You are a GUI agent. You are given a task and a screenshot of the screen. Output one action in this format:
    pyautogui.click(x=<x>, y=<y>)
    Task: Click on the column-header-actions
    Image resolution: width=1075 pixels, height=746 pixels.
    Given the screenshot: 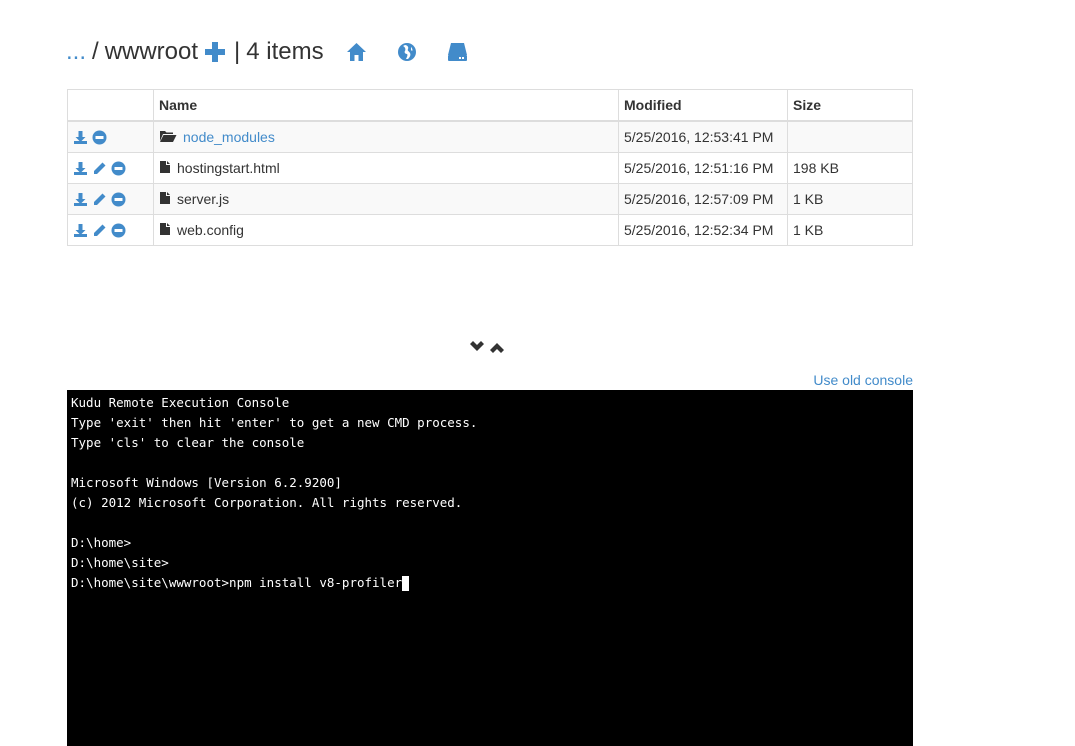 What is the action you would take?
    pyautogui.click(x=110, y=105)
    